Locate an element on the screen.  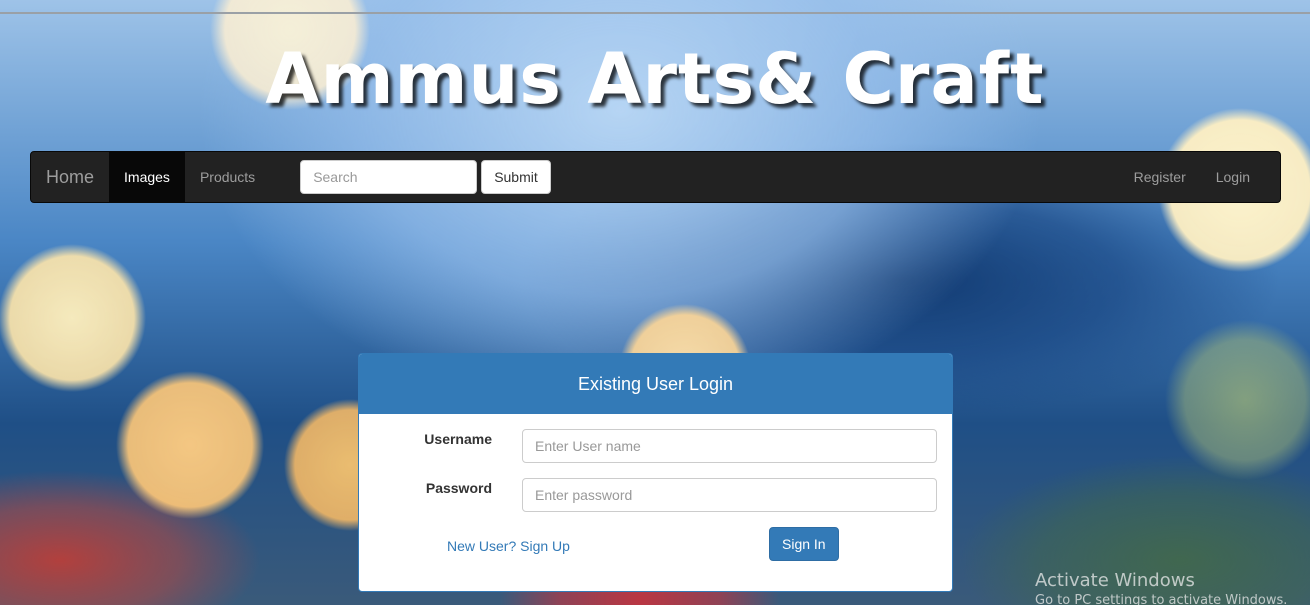
nav-item-register: Register is located at coordinates (1160, 177).